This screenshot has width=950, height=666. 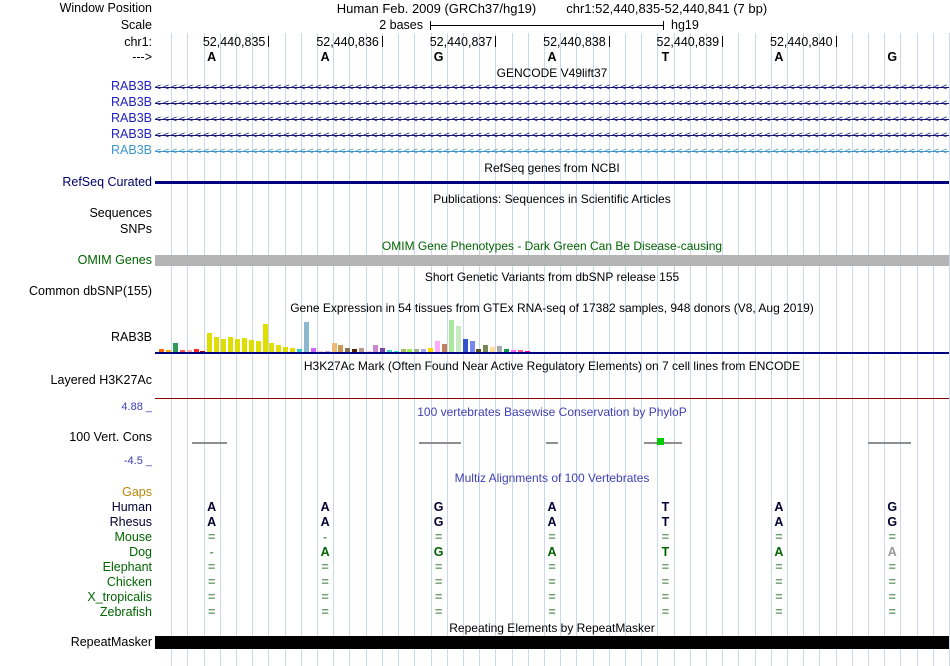 What do you see at coordinates (552, 478) in the screenshot?
I see `track-title-multiz: Multiz Alignments of 100 Vertebrates` at bounding box center [552, 478].